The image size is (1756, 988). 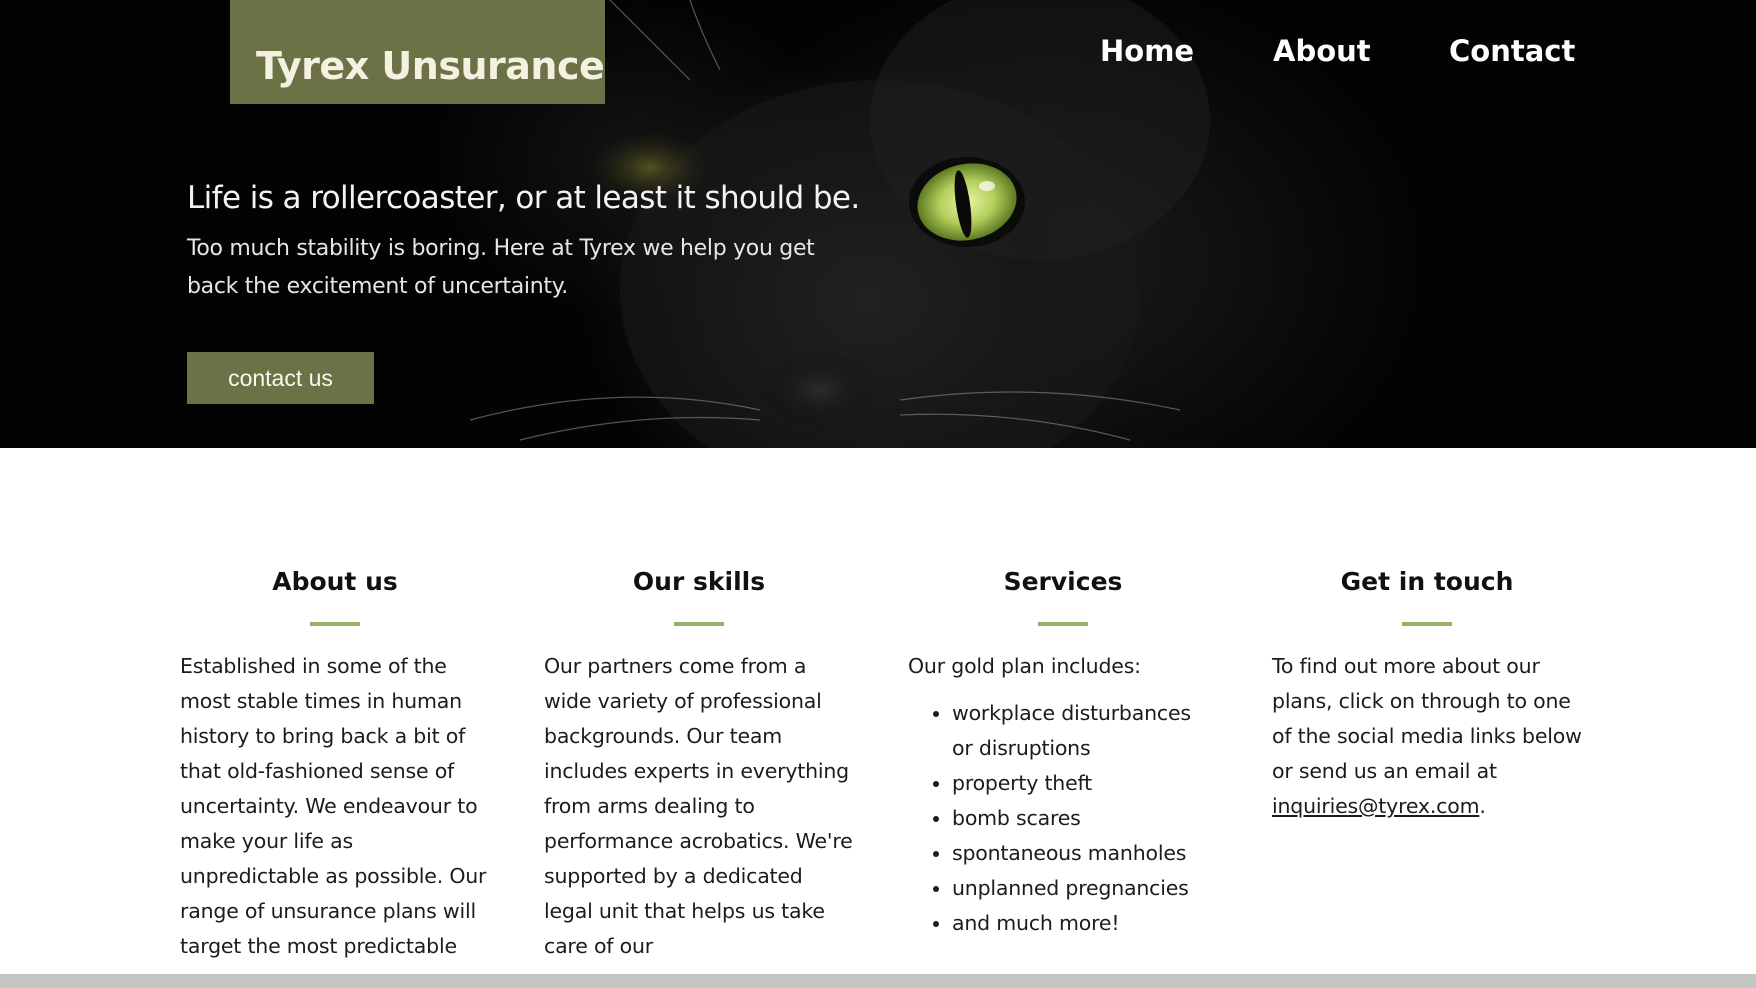 I want to click on brand-logo-box: Tyrex Unsurance, so click(x=417, y=52).